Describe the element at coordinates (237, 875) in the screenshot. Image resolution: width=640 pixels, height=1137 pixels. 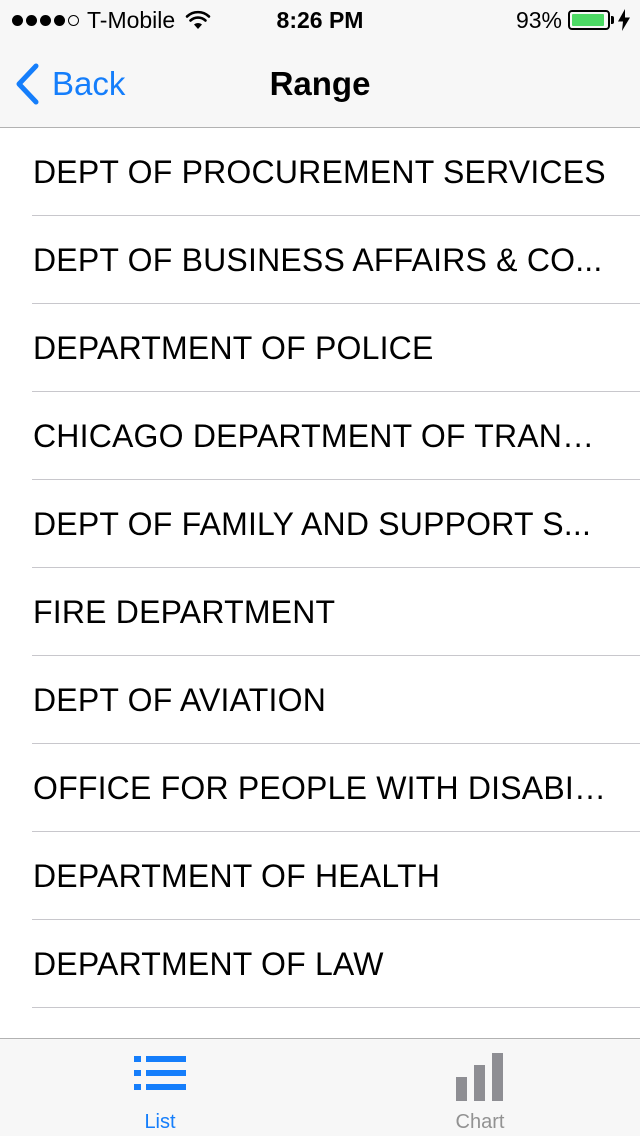
I see `list-item-label: DEPARTMENT OF HEALTH` at that location.